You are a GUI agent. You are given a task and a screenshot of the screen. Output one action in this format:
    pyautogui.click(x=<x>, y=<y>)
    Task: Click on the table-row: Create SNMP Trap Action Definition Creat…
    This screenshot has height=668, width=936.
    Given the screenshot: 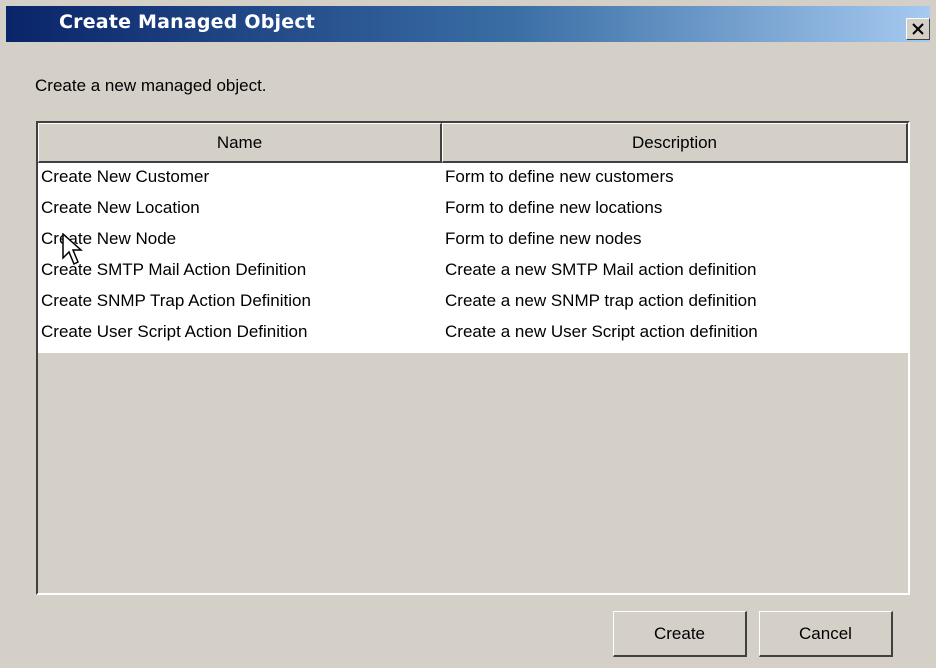 What is the action you would take?
    pyautogui.click(x=473, y=302)
    